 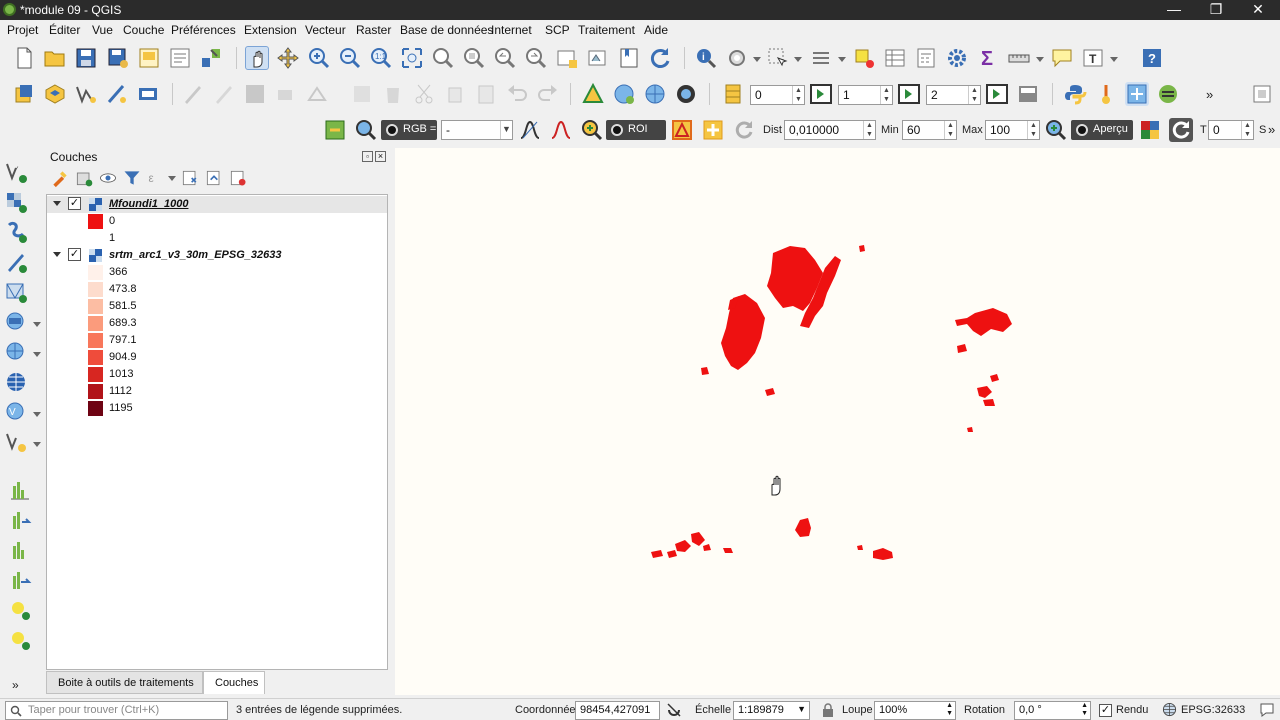 I want to click on menu-raster: Raster, so click(x=373, y=30).